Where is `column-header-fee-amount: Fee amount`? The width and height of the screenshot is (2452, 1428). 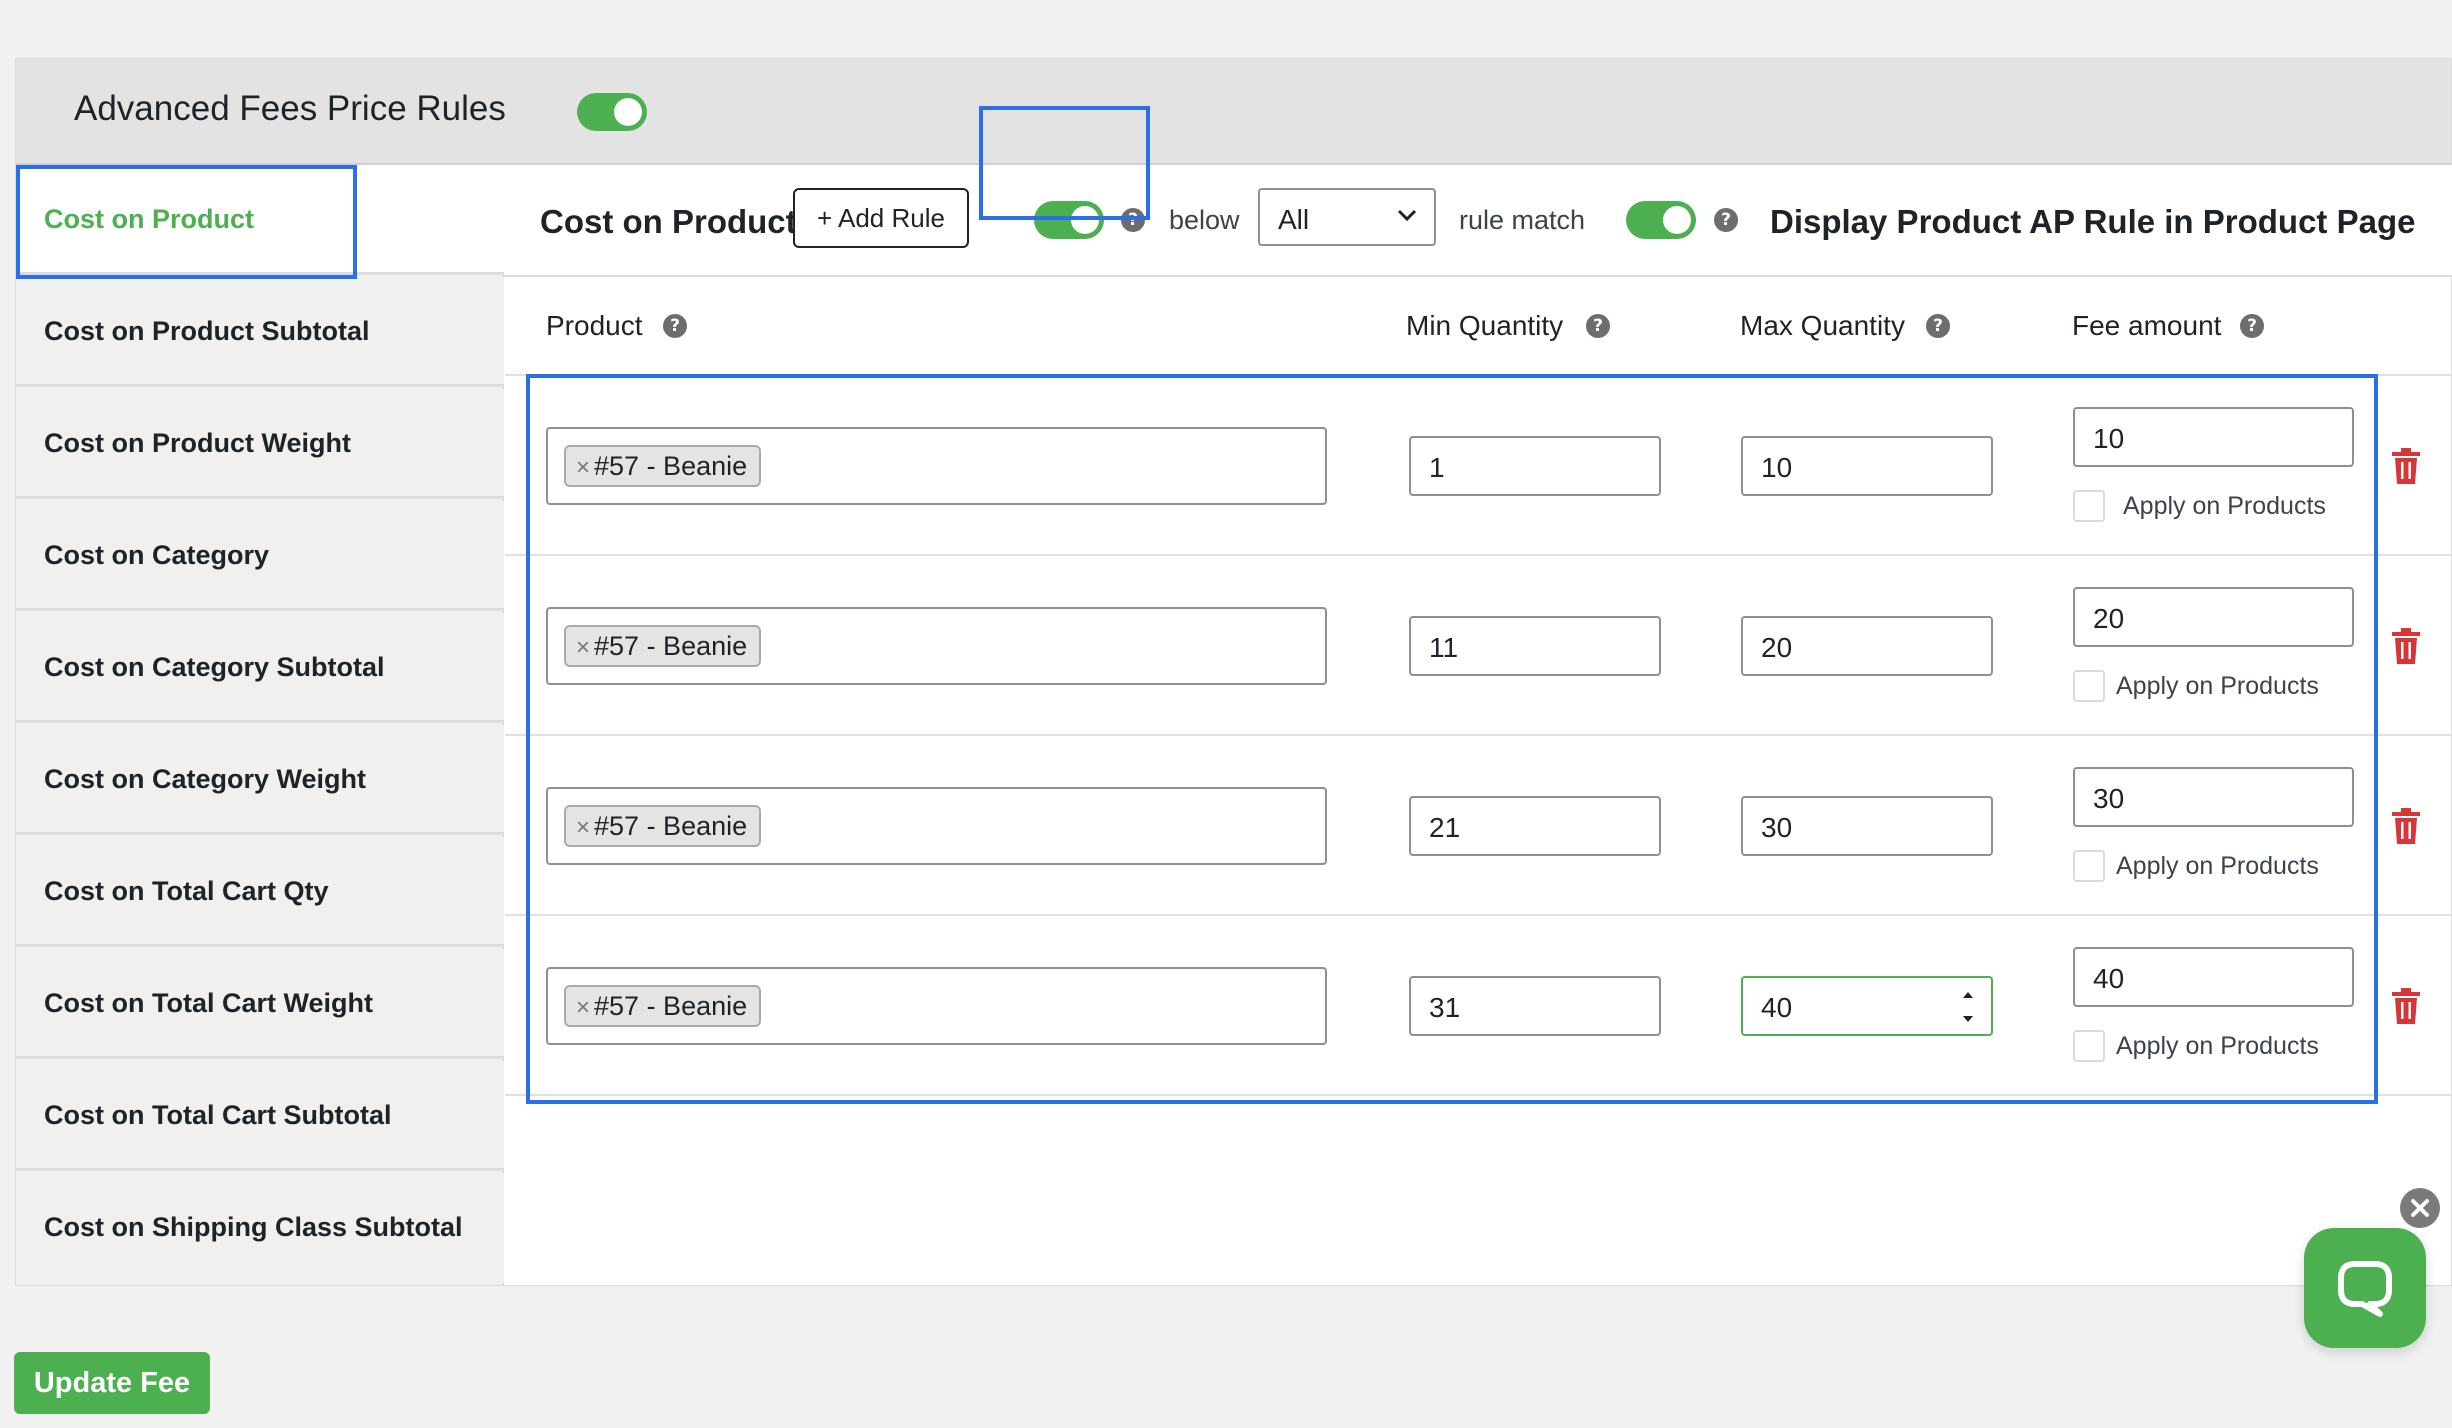
column-header-fee-amount: Fee amount is located at coordinates (2146, 326).